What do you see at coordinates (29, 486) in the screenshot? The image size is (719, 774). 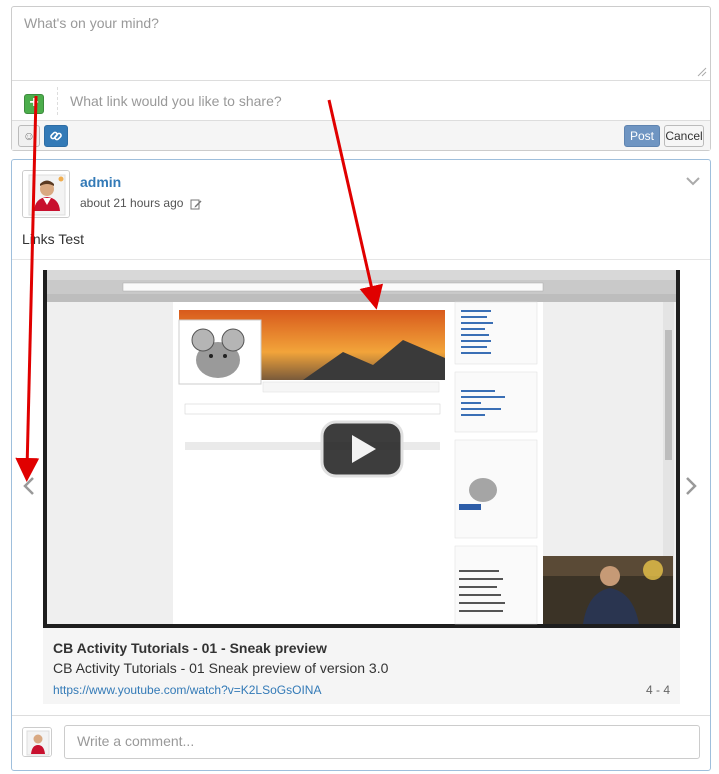 I see `chevron-left-icon` at bounding box center [29, 486].